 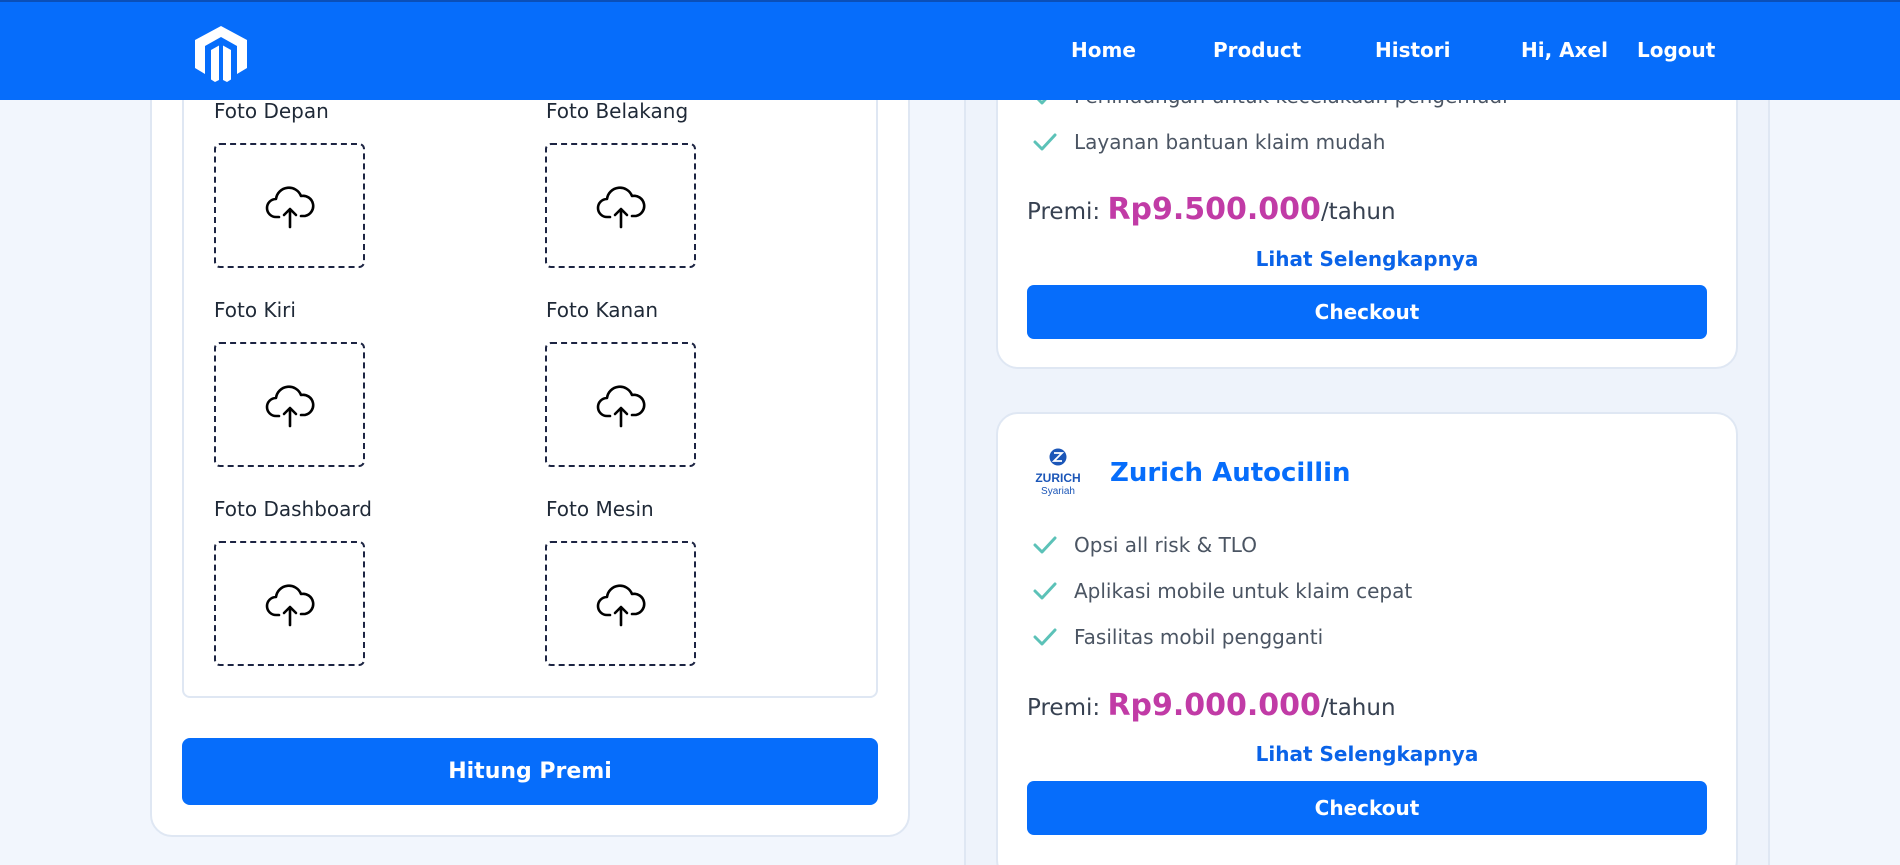 What do you see at coordinates (271, 111) in the screenshot?
I see `label-foto-depan: Foto Depan` at bounding box center [271, 111].